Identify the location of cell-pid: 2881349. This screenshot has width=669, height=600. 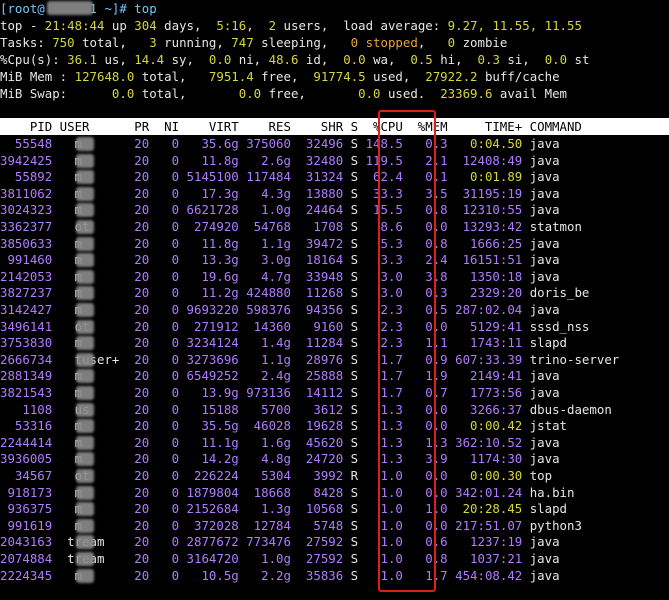
(30, 376).